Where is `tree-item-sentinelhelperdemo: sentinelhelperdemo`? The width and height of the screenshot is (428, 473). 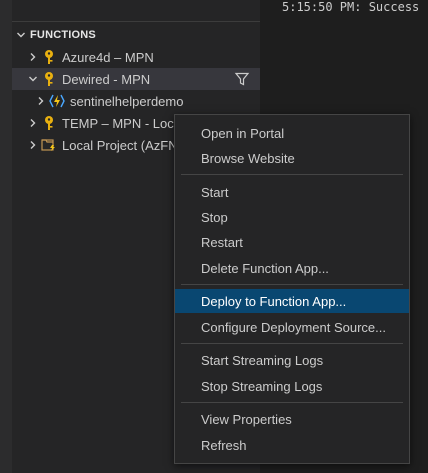 tree-item-sentinelhelperdemo: sentinelhelperdemo is located at coordinates (147, 101).